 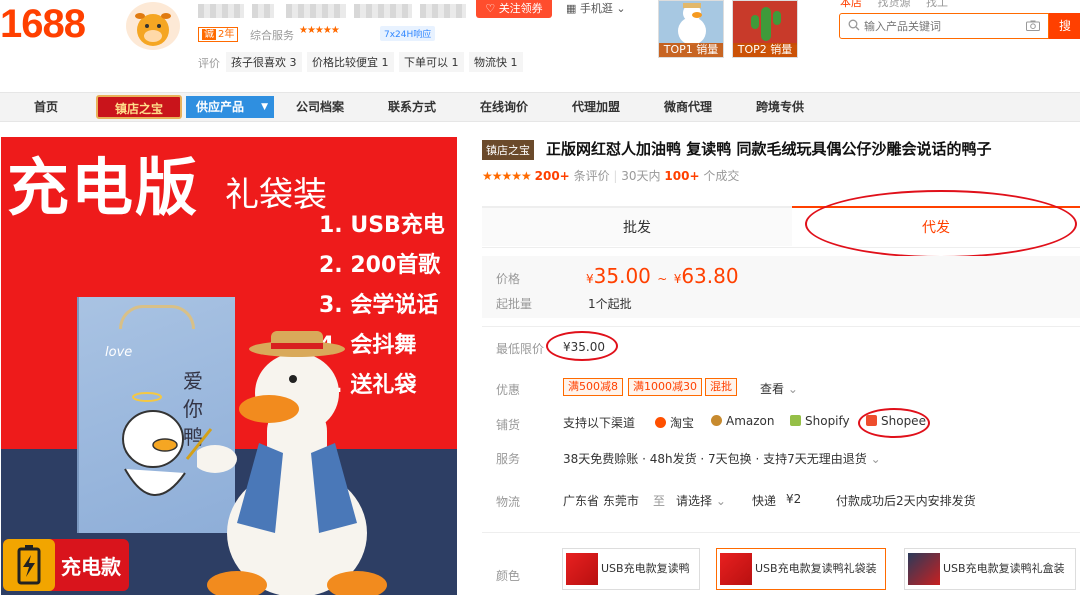 What do you see at coordinates (1033, 25) in the screenshot?
I see `camera-icon` at bounding box center [1033, 25].